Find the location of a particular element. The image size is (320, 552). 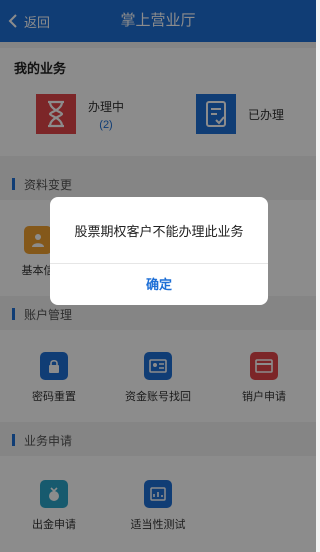

dialog-message: 股票期权客户不能办理此业务 is located at coordinates (159, 231).